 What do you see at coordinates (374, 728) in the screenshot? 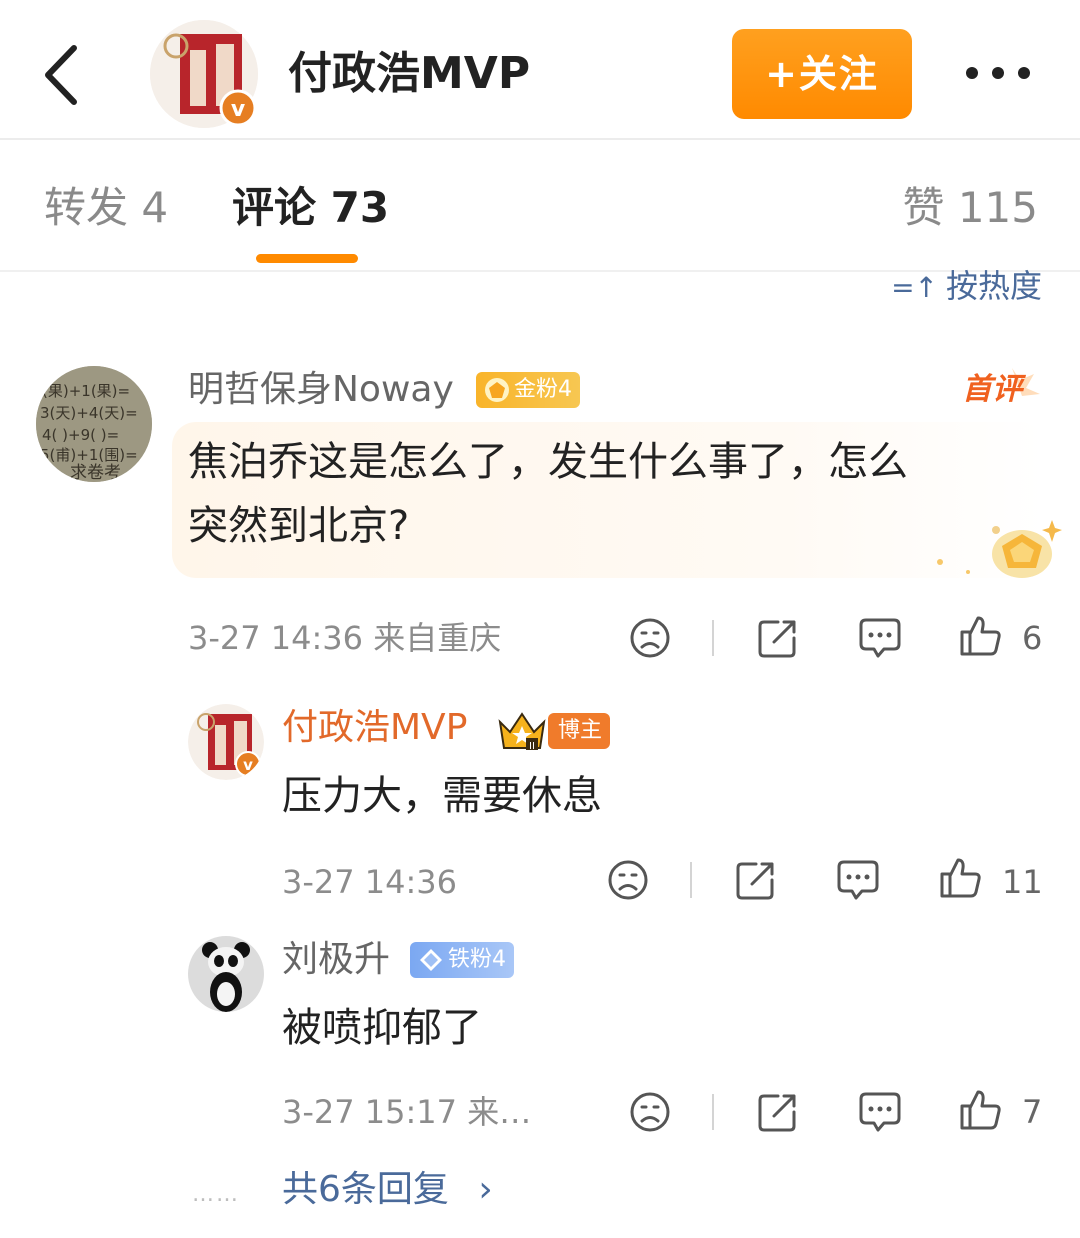
I see `reply-username: 付政浩MVP` at bounding box center [374, 728].